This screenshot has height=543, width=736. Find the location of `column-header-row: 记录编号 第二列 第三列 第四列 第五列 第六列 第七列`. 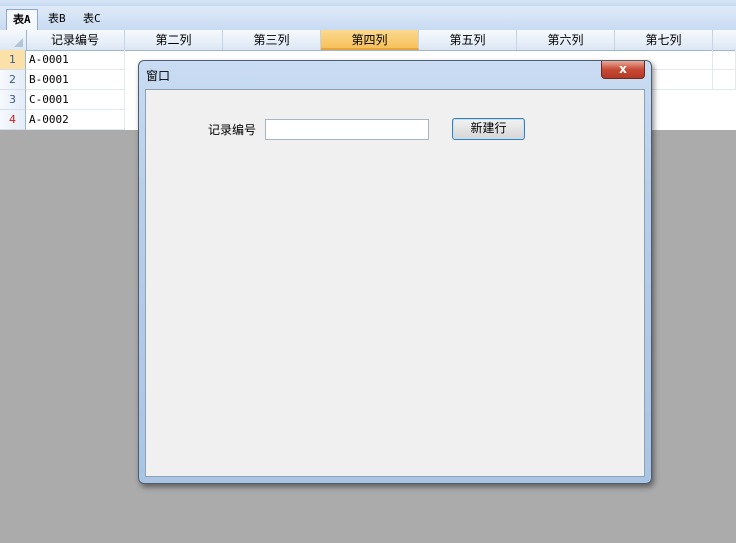

column-header-row: 记录编号 第二列 第三列 第四列 第五列 第六列 第七列 is located at coordinates (368, 40).